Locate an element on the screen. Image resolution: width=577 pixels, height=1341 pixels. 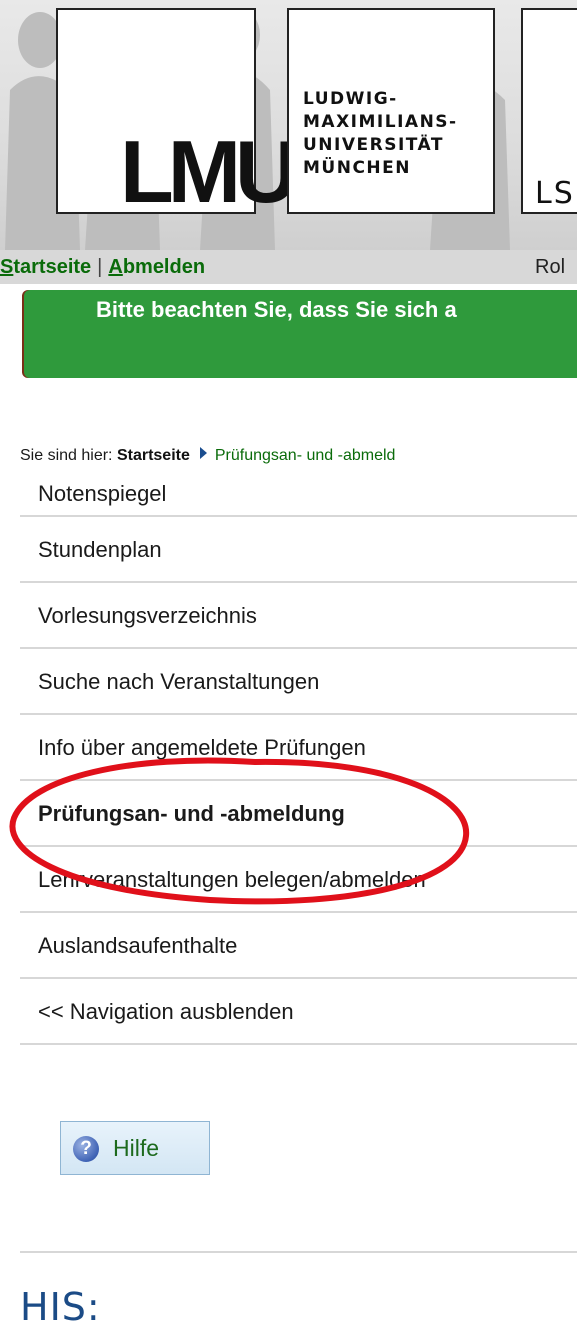
nav-item-lehrveranstaltungen-belegen: Lehrveranstaltungen belegen/abmelden is located at coordinates (298, 880).